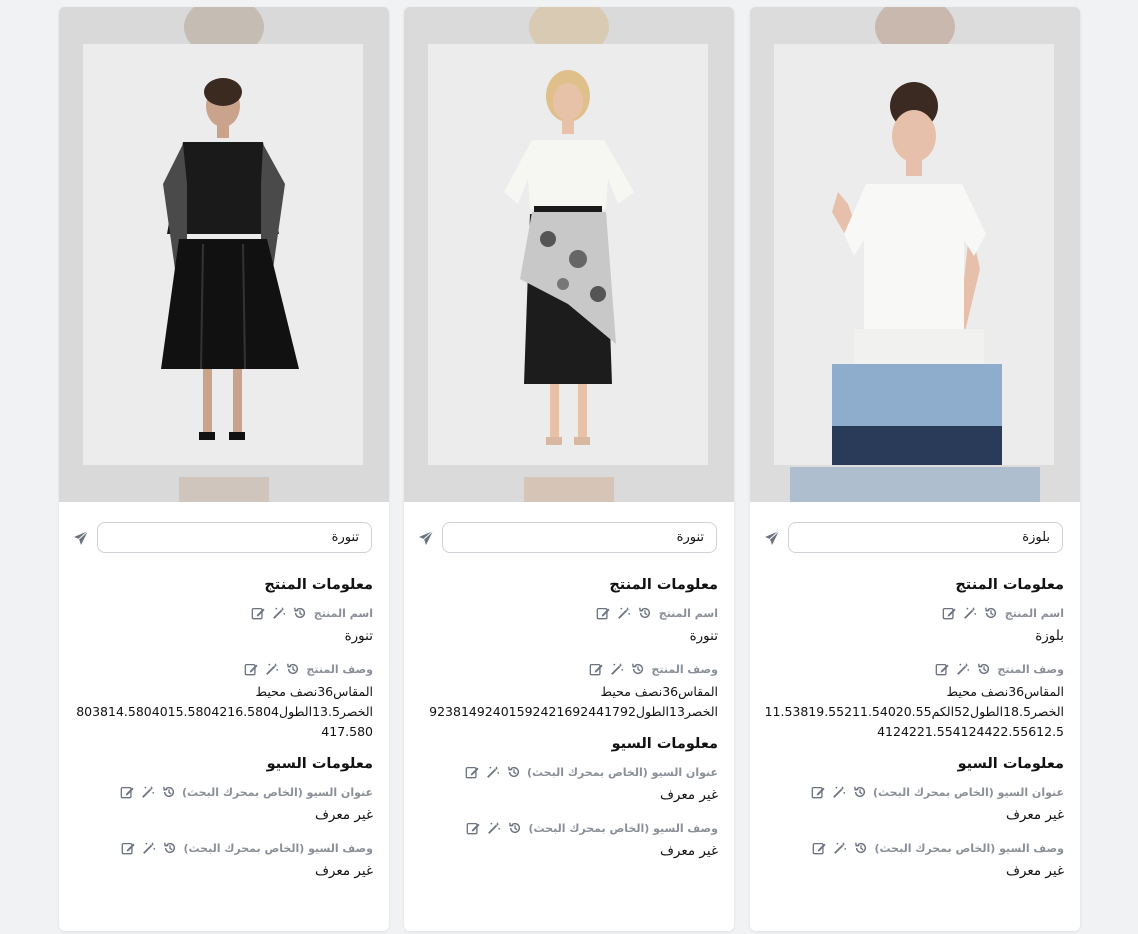  Describe the element at coordinates (914, 625) in the screenshot. I see `product-name-field: اسم المنتج بلوزة` at that location.